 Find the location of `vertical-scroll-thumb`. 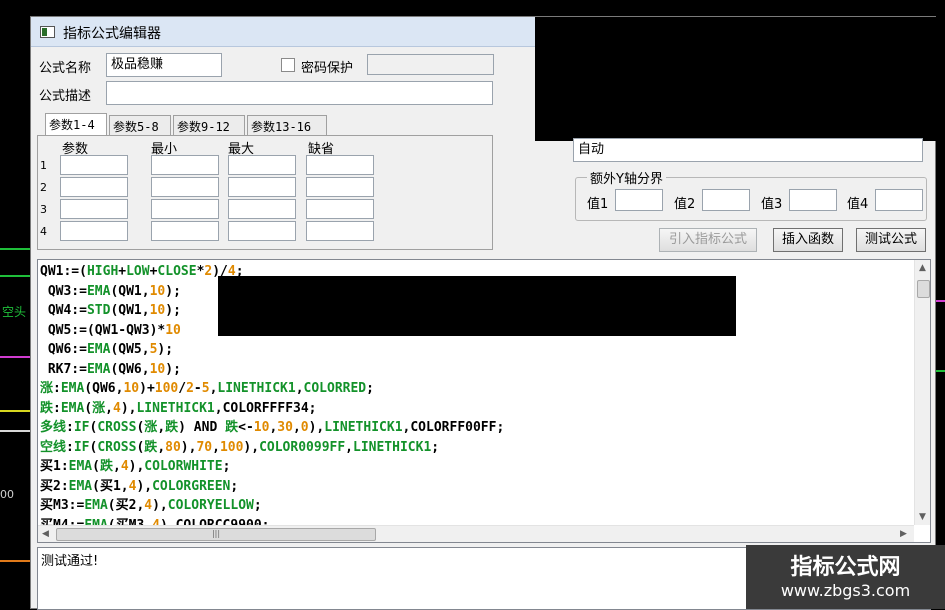

vertical-scroll-thumb is located at coordinates (923, 289).